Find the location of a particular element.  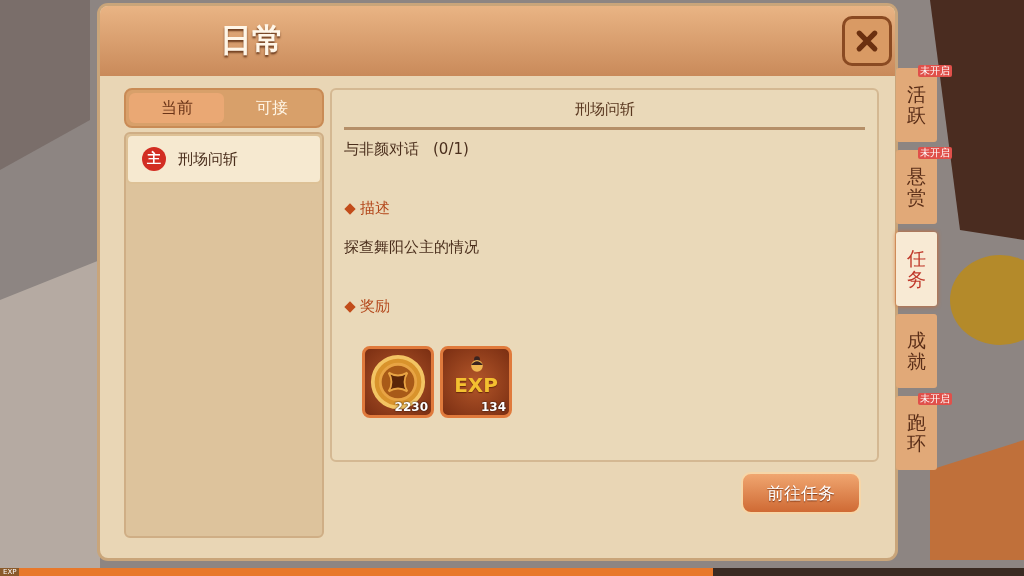

side-tab: 任务 is located at coordinates (916, 269).